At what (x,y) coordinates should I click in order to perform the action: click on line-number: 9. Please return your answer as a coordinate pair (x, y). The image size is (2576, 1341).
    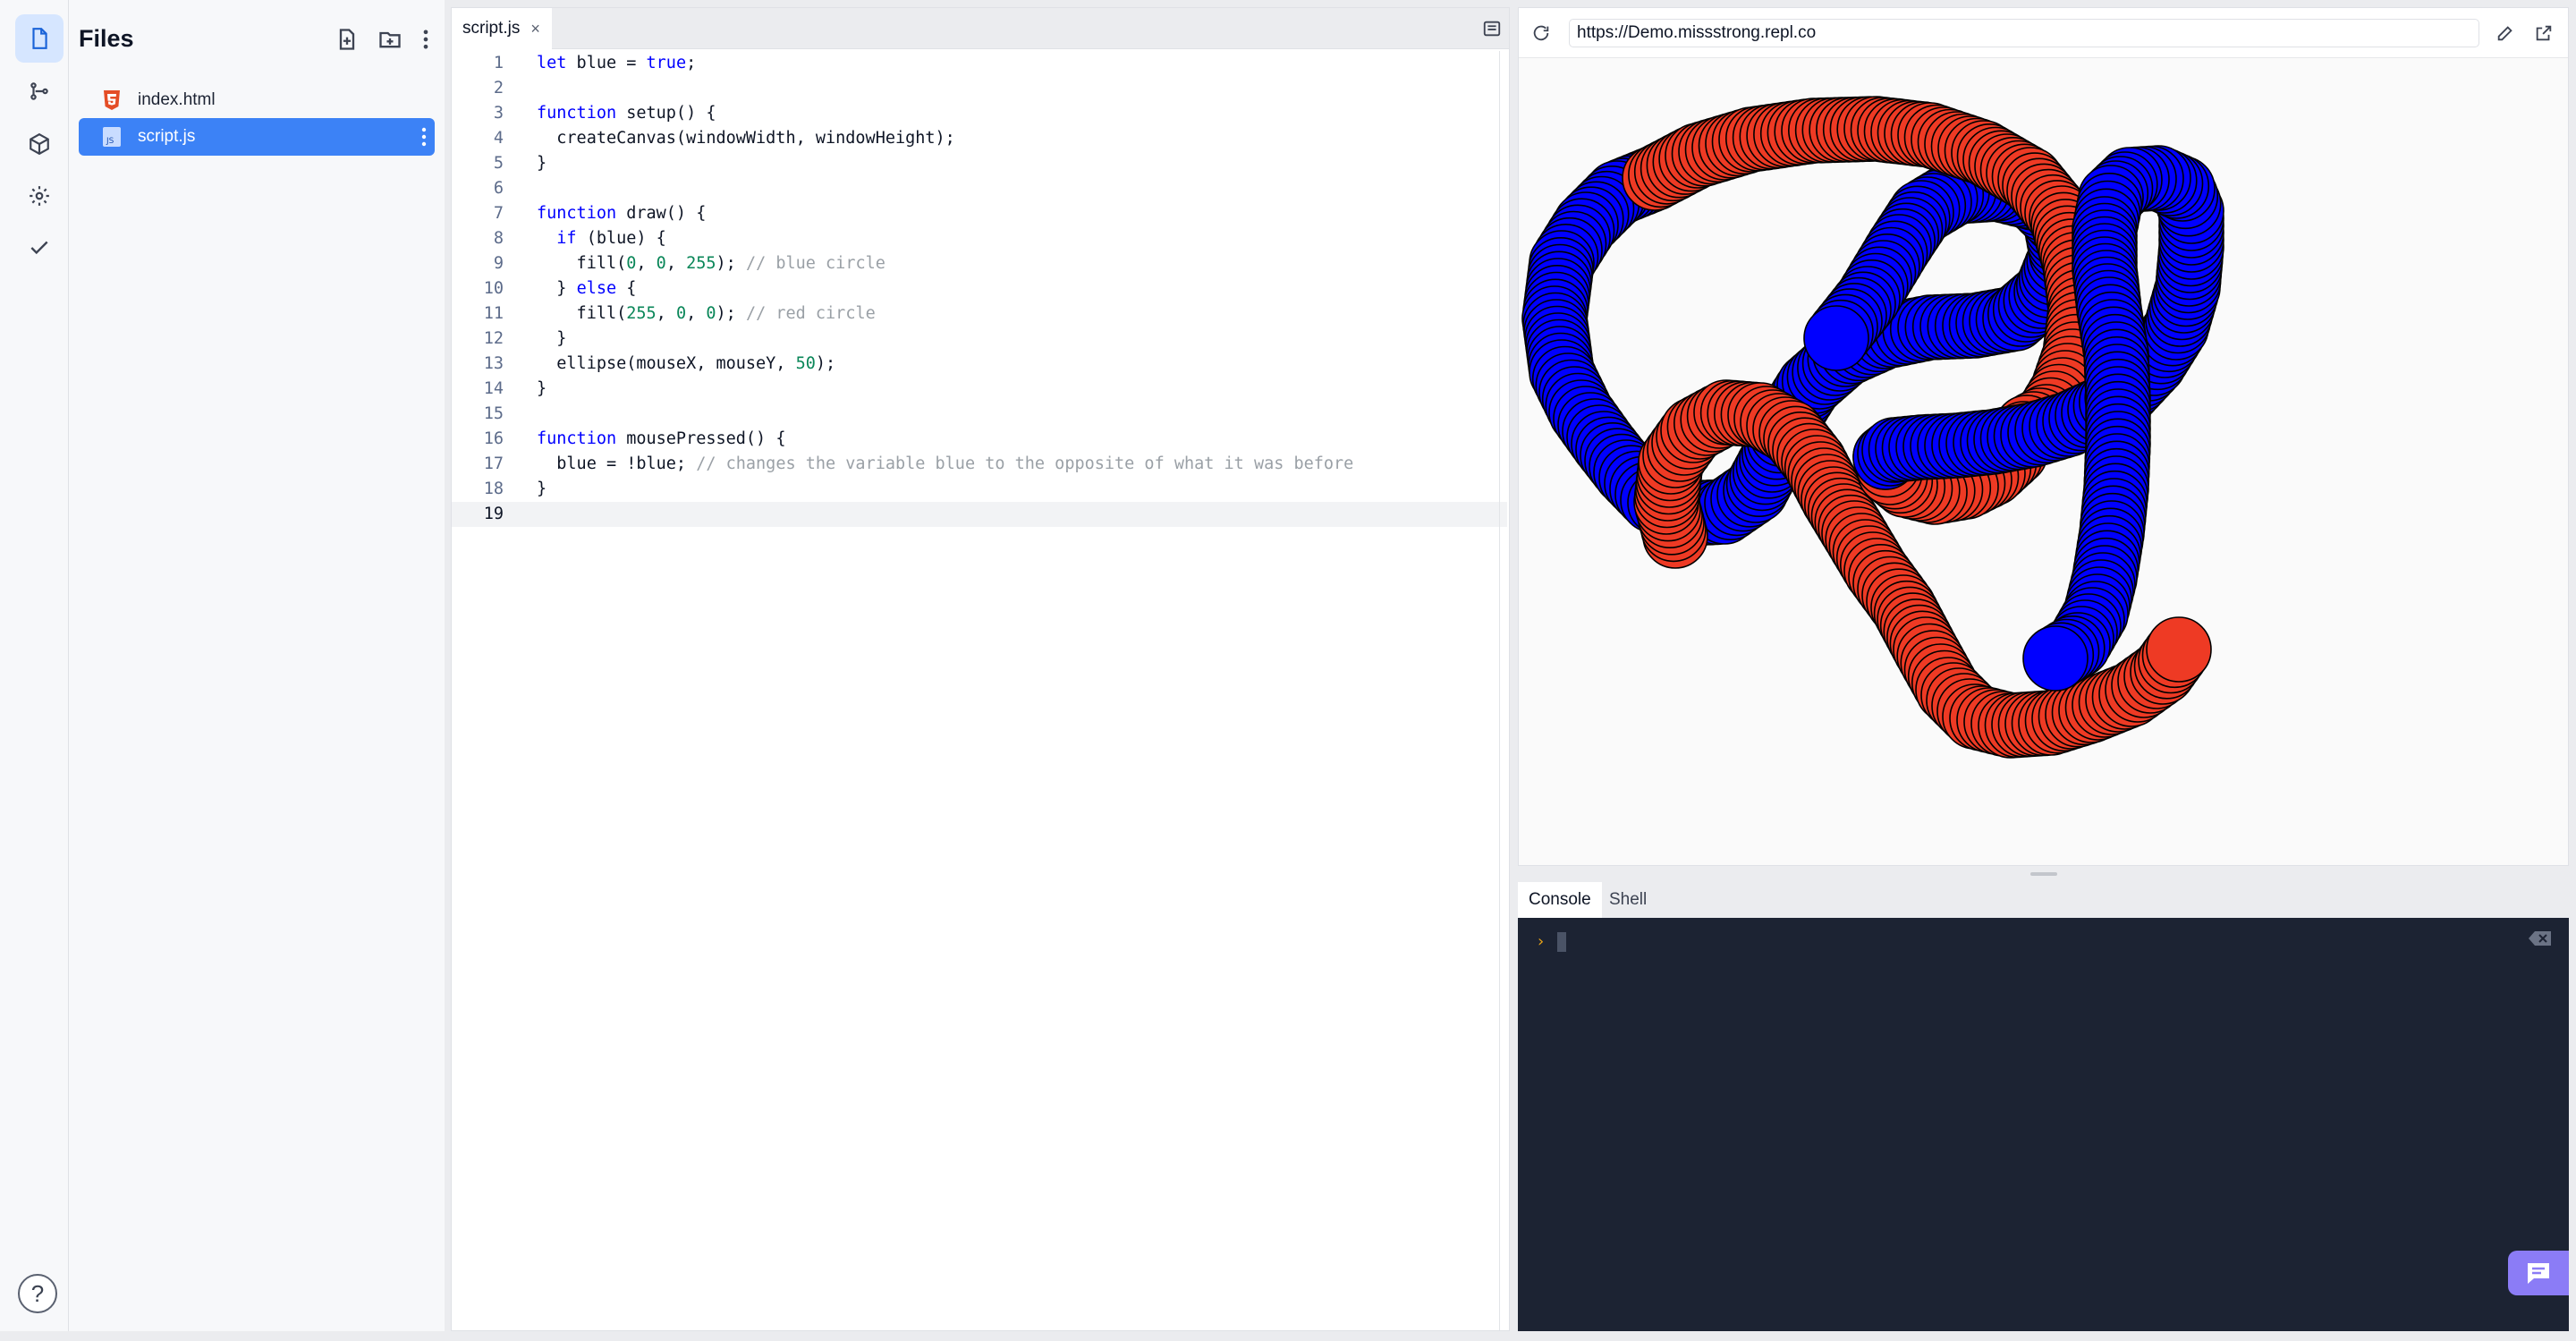
    Looking at the image, I should click on (498, 263).